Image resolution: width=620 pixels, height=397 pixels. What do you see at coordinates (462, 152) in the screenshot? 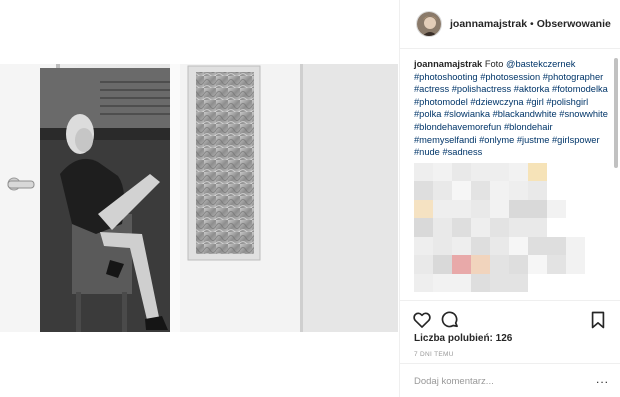
I see `hashtag-link: #sadness` at bounding box center [462, 152].